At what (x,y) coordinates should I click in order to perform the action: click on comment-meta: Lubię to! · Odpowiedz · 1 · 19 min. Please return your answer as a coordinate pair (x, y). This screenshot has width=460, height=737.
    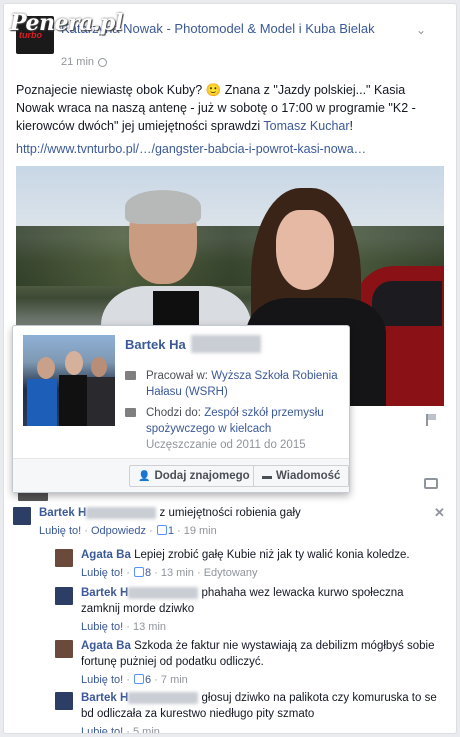
    Looking at the image, I should click on (128, 531).